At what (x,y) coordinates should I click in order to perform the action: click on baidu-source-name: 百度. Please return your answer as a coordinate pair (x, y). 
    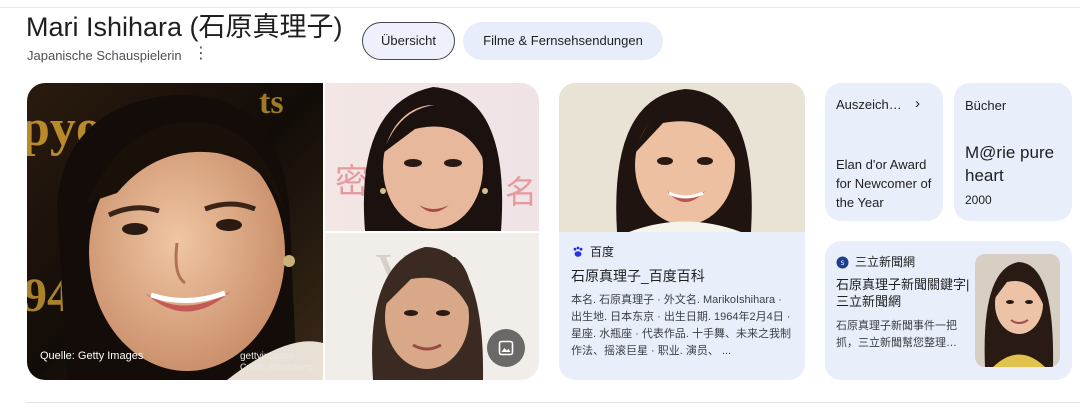
    Looking at the image, I should click on (602, 252).